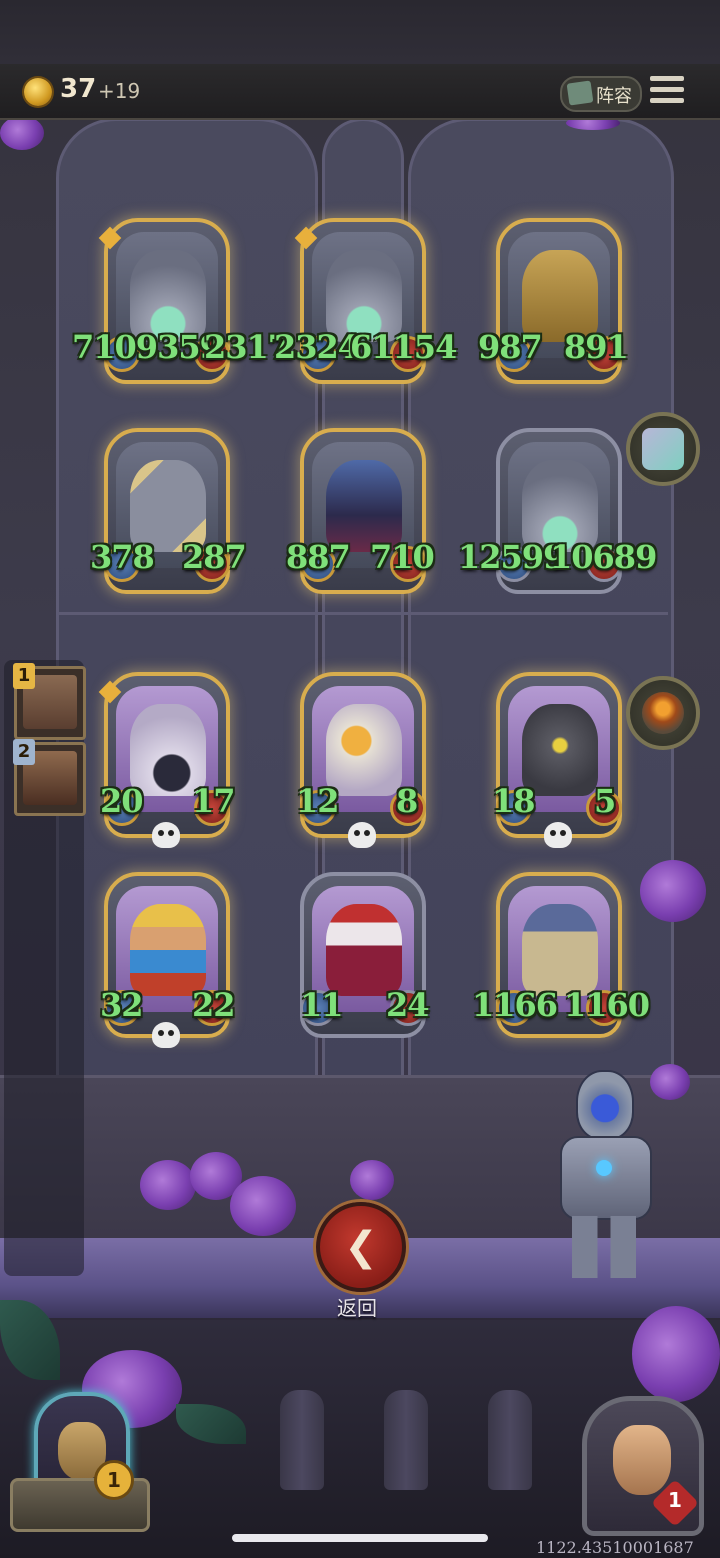  I want to click on menu-button, so click(667, 91).